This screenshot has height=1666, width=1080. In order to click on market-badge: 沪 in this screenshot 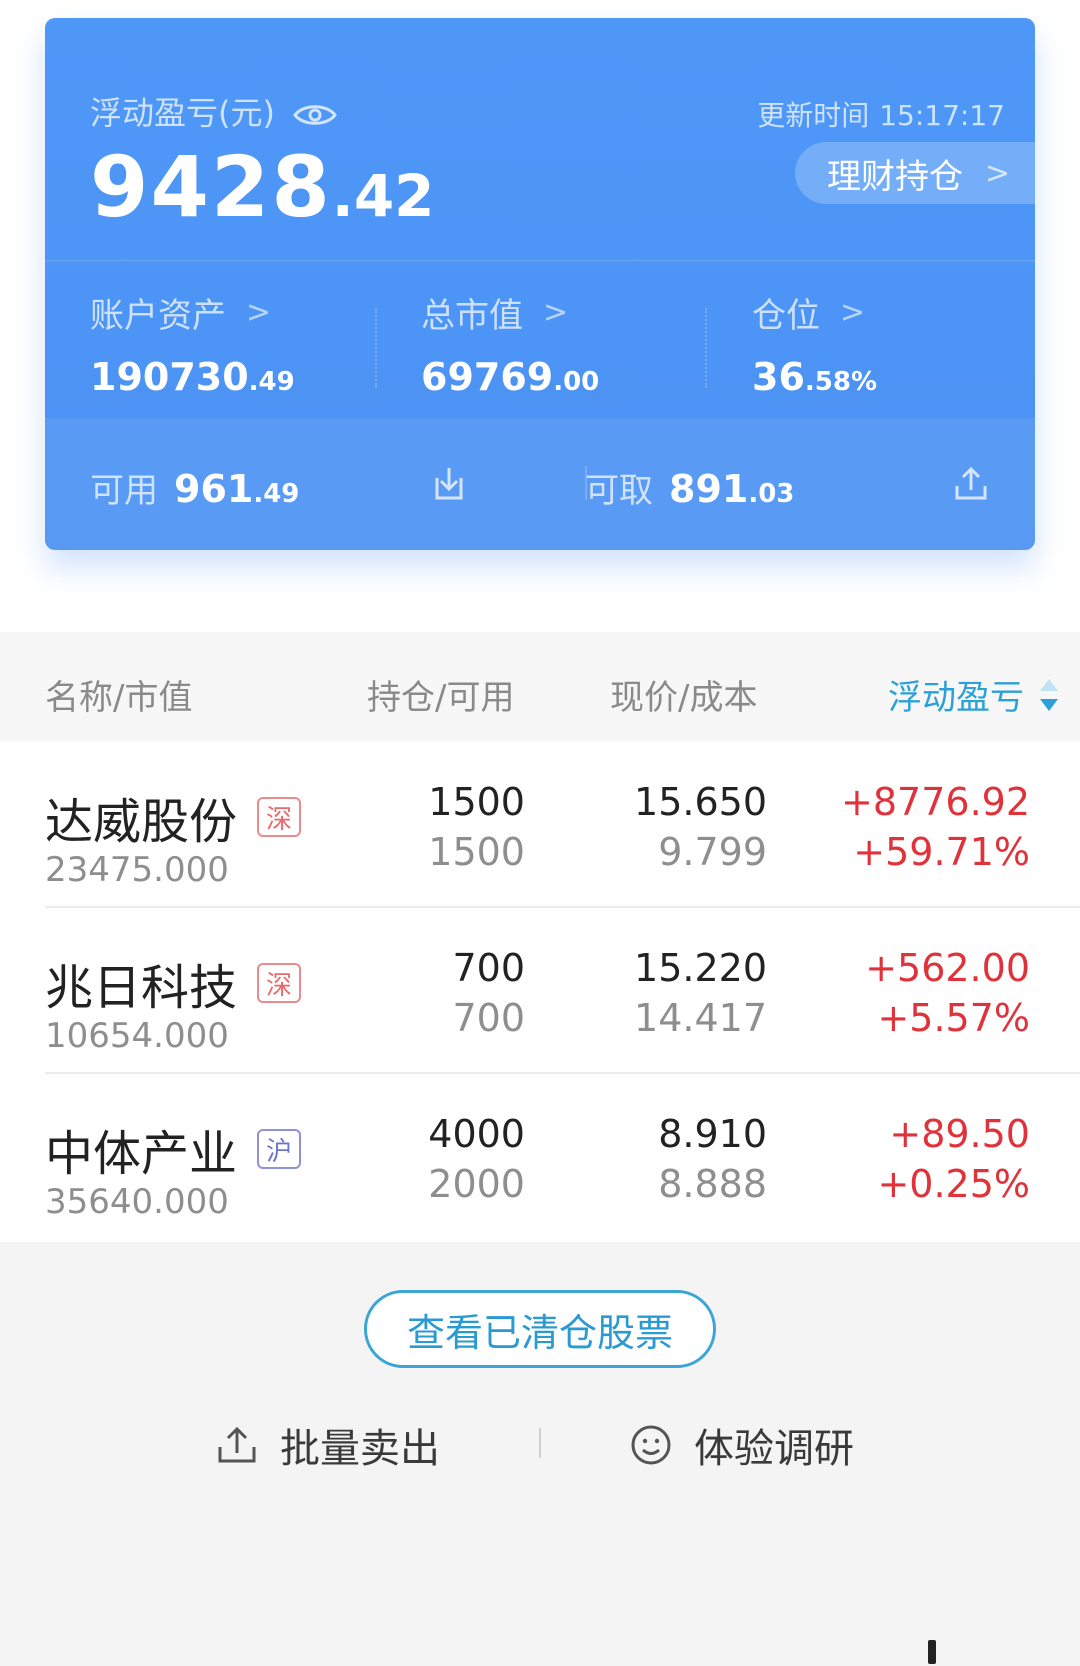, I will do `click(279, 1149)`.